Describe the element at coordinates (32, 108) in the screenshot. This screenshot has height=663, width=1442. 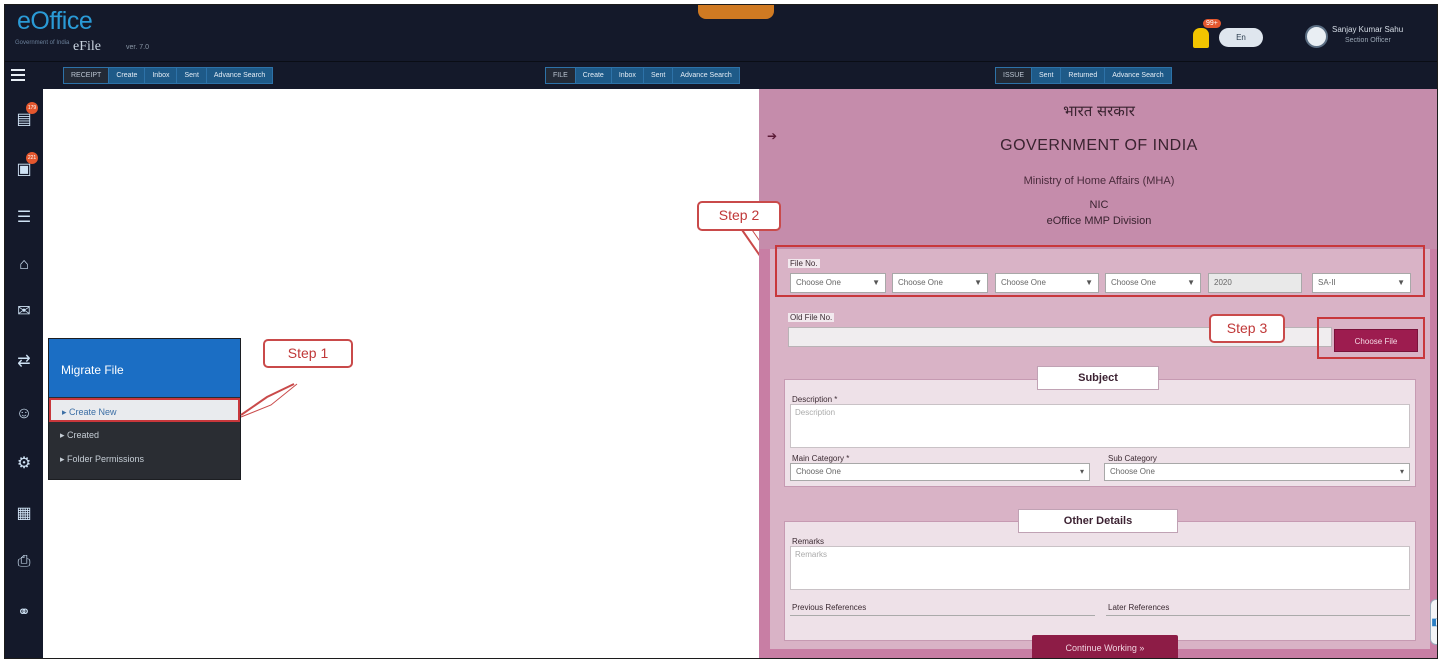
I see `receipt-badge: 179` at that location.